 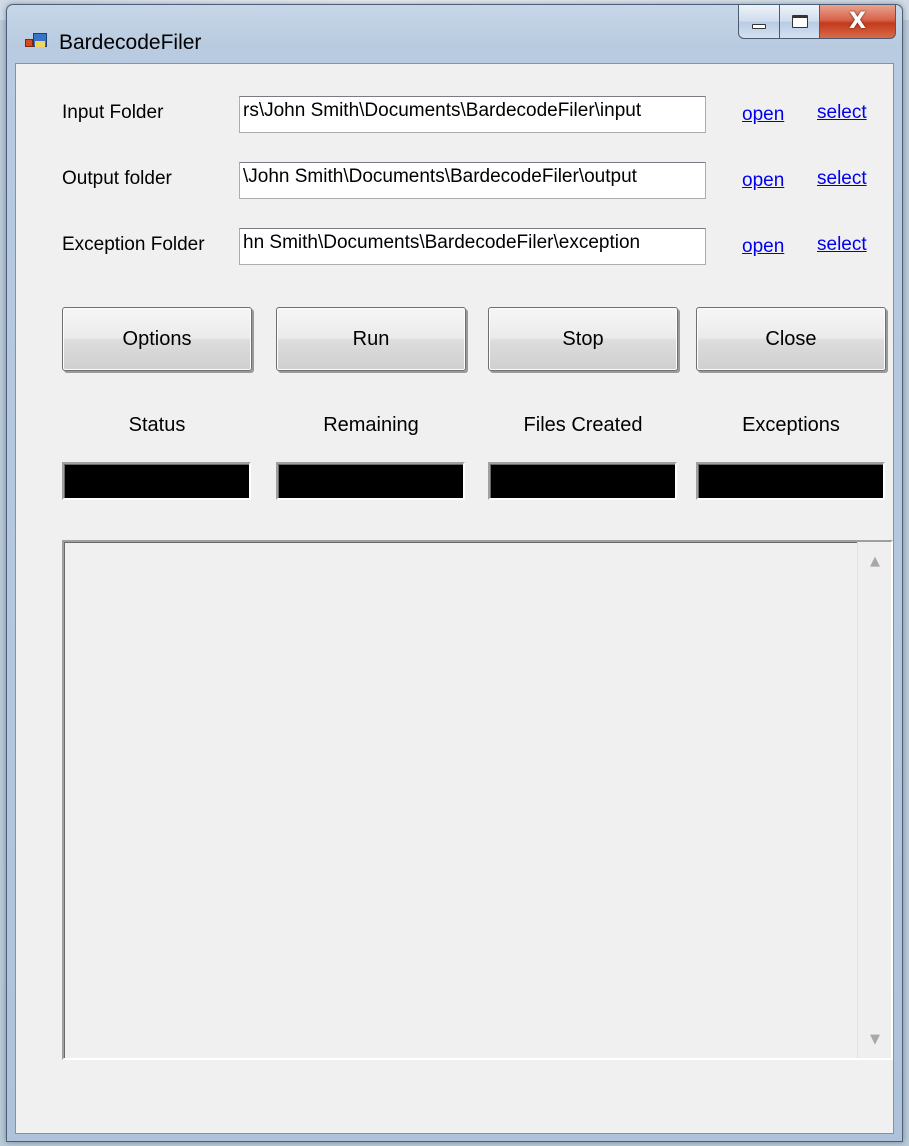 What do you see at coordinates (791, 339) in the screenshot?
I see `close-button: Close` at bounding box center [791, 339].